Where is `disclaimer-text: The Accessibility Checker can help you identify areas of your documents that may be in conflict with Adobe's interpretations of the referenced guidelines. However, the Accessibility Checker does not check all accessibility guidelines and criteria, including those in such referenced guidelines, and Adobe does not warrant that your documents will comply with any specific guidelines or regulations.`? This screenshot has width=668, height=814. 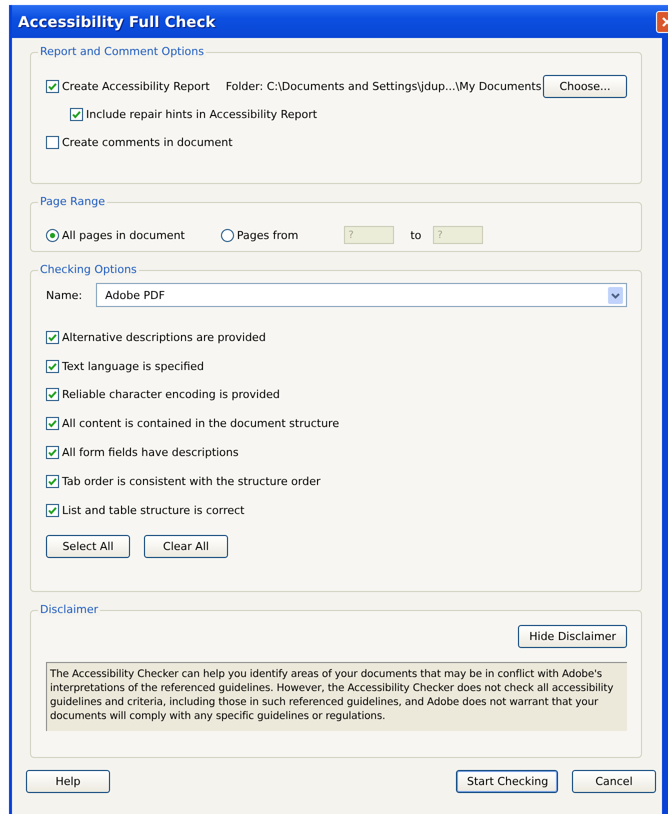
disclaimer-text: The Accessibility Checker can help you identify areas of your documents that may be in conflict with Adobe's interpretations of the referenced guidelines. However, the Accessibility Checker does not check all accessibility guidelines and criteria, including those in such referenced guidelines, and Adobe does not warrant that your documents will comply with any specific guidelines or regulations. is located at coordinates (336, 696).